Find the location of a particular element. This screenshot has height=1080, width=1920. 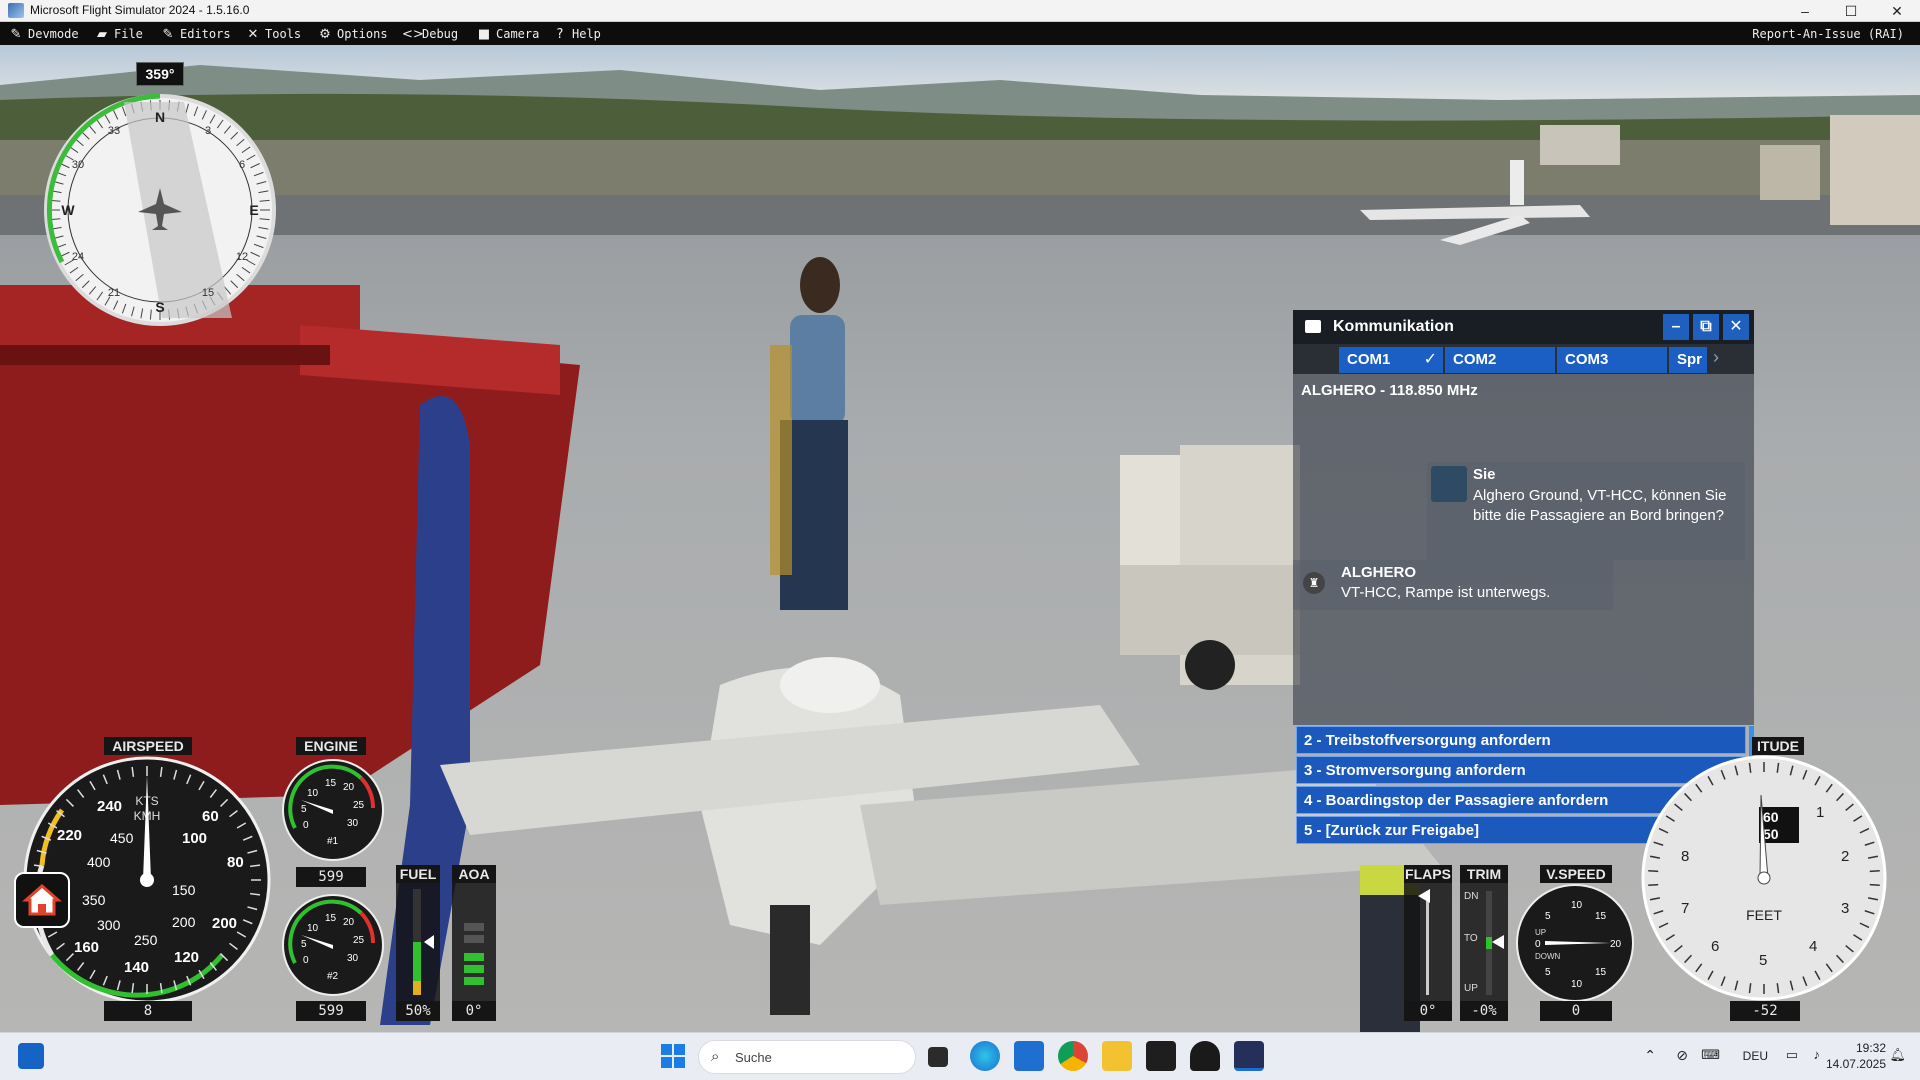

close-panel-button: ✕ is located at coordinates (1736, 327).